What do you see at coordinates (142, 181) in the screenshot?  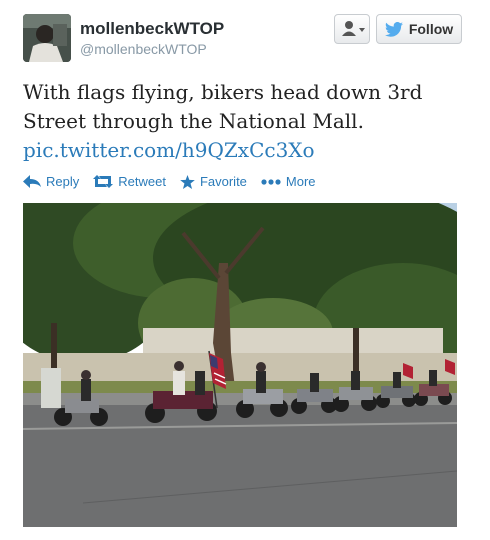 I see `retweet-label: Retweet` at bounding box center [142, 181].